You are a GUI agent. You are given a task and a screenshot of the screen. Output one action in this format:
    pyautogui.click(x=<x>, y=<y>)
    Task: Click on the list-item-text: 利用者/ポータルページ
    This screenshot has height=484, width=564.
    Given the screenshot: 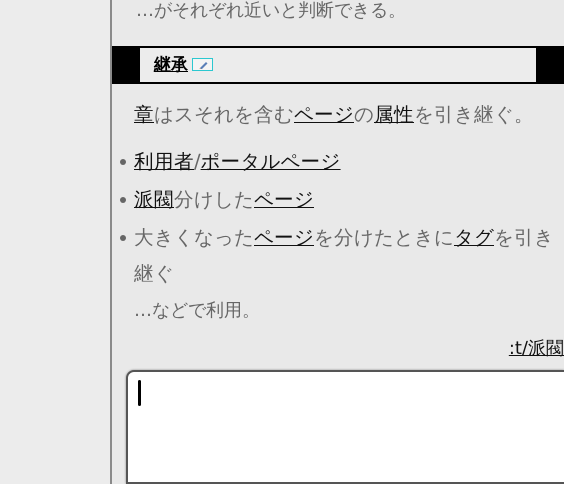 What is the action you would take?
    pyautogui.click(x=238, y=161)
    